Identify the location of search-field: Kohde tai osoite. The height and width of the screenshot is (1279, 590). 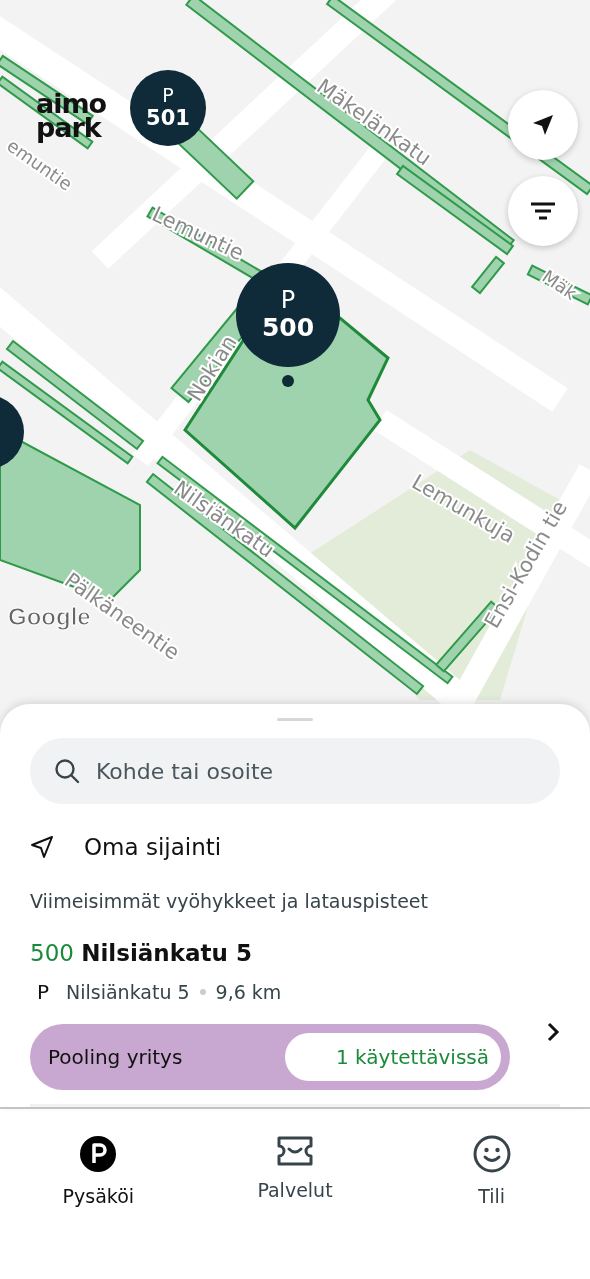
(295, 771).